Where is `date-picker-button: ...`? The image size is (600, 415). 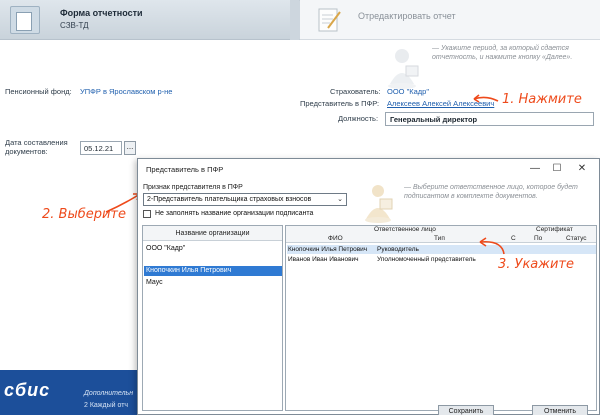
date-picker-button: ... is located at coordinates (130, 148).